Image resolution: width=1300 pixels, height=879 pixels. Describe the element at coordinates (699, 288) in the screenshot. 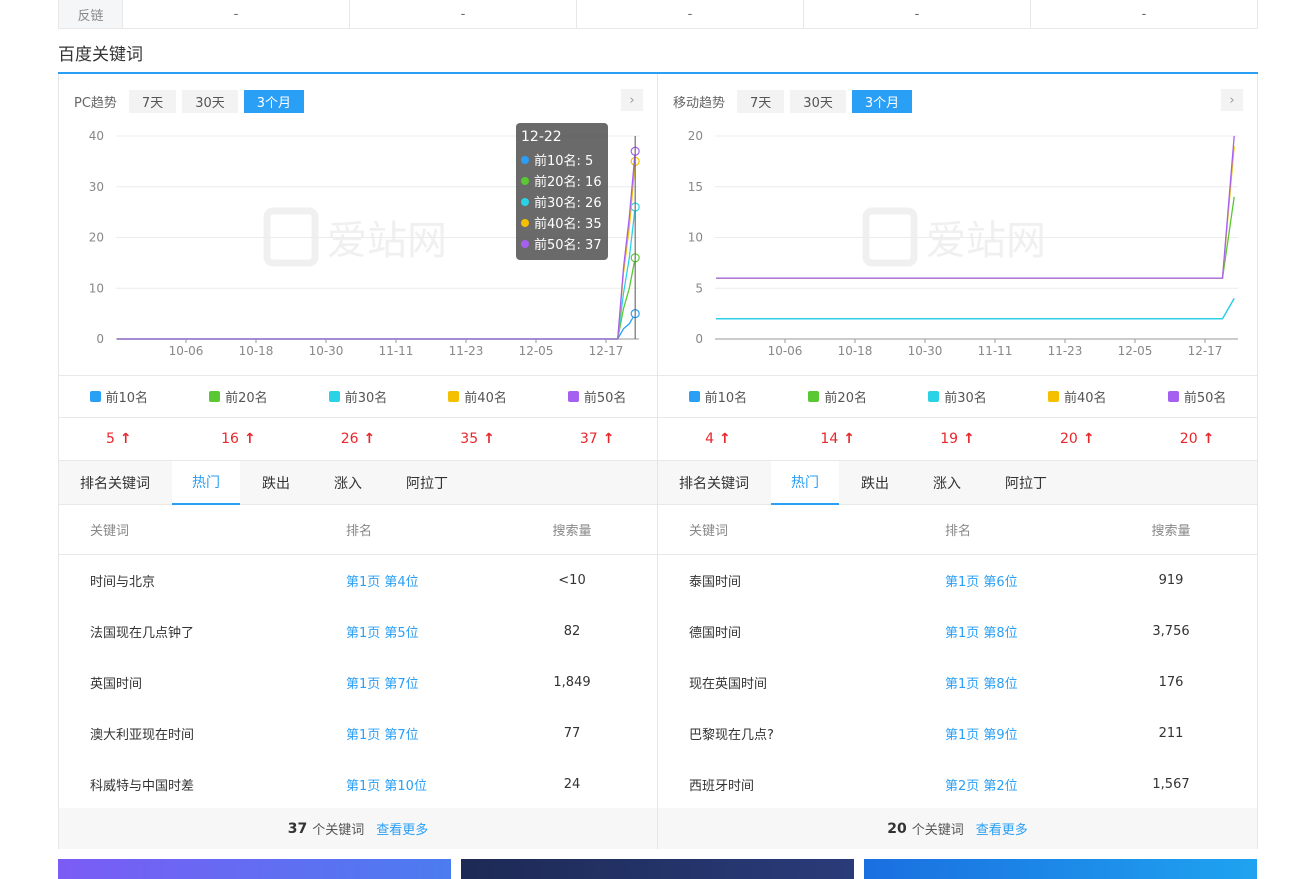

I see `y-tick-label: 5` at that location.